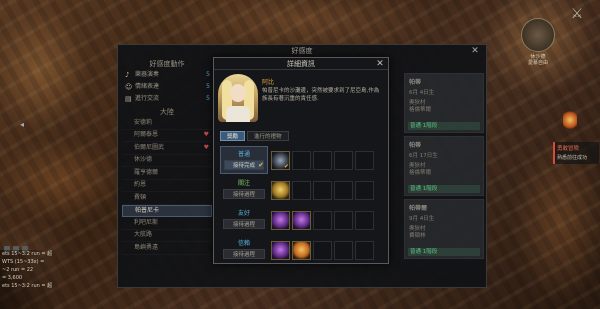 The width and height of the screenshot is (600, 309). What do you see at coordinates (149, 147) in the screenshot?
I see `npc-name: 伯爾尼圖武` at bounding box center [149, 147].